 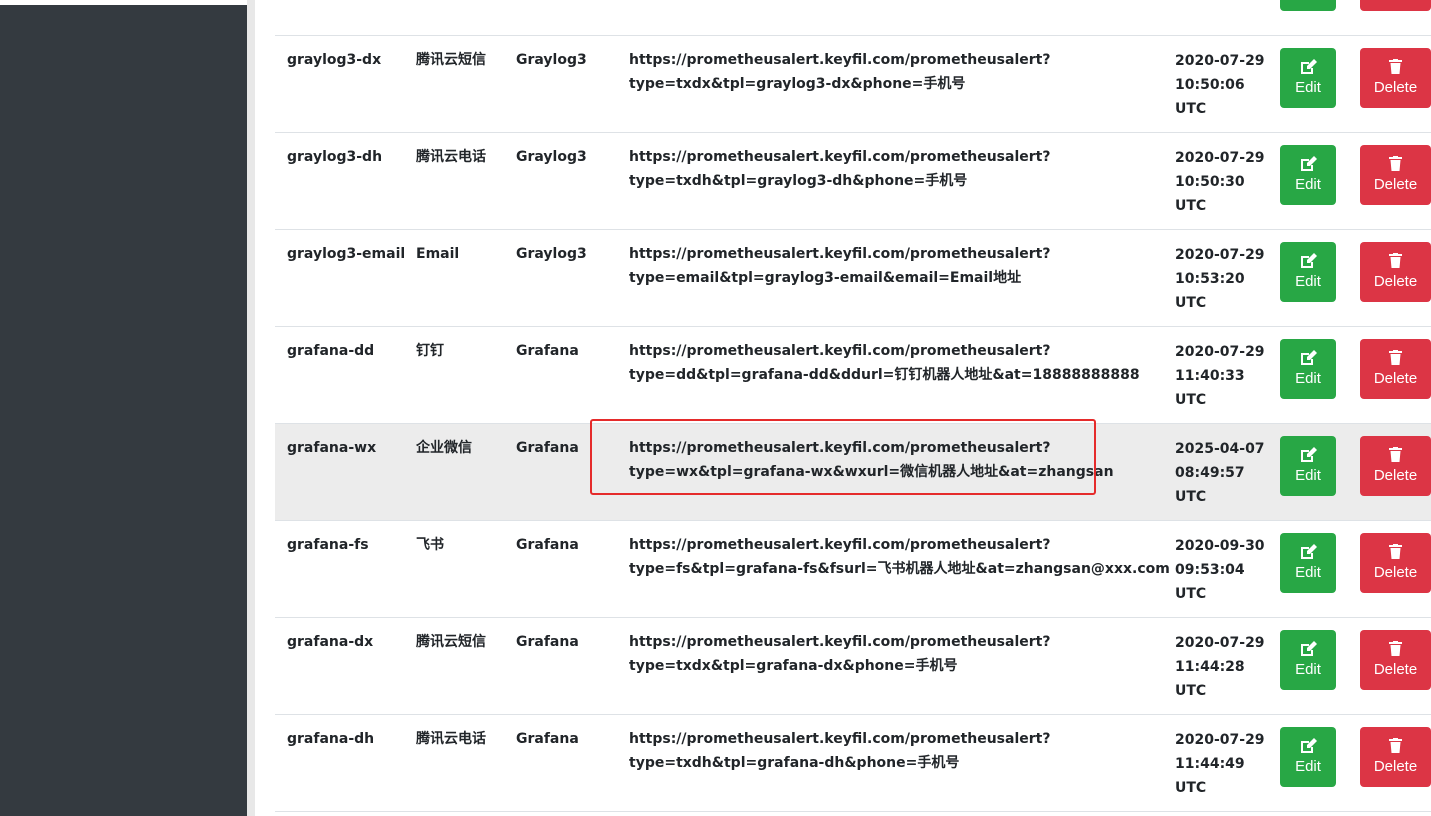 I want to click on created-time: 11:40:33, so click(x=1210, y=376).